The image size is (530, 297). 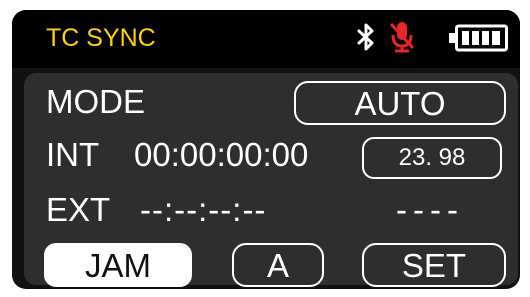 What do you see at coordinates (203, 209) in the screenshot?
I see `ext-timecode: --:--:--:--` at bounding box center [203, 209].